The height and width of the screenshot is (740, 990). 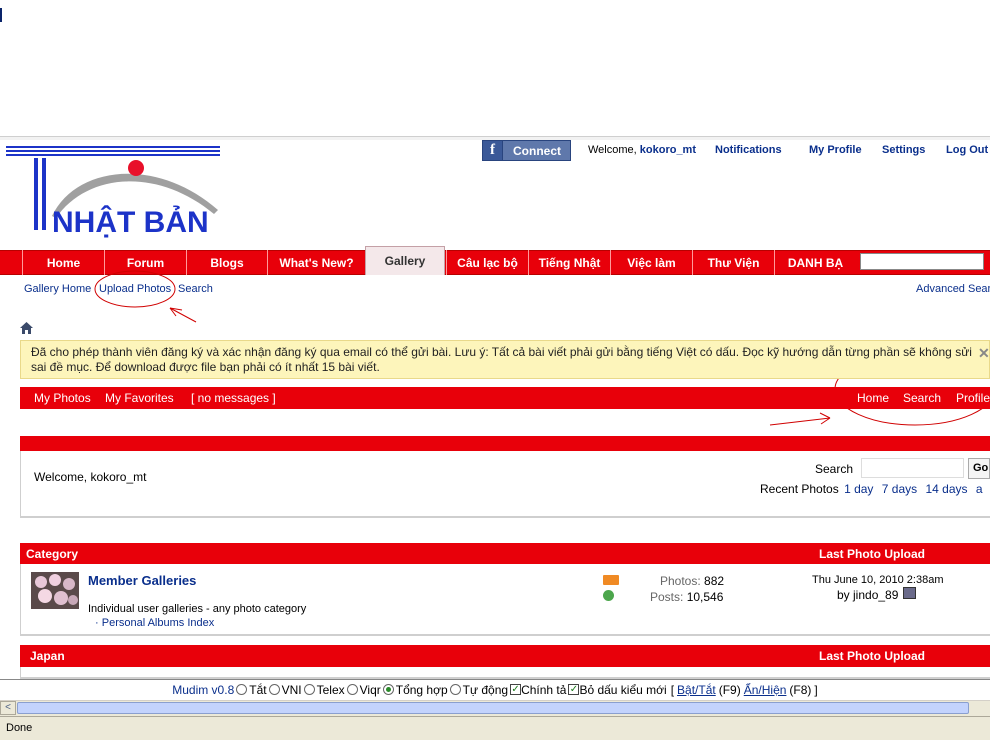 What do you see at coordinates (330, 689) in the screenshot?
I see `radio-telex-label: Telex` at bounding box center [330, 689].